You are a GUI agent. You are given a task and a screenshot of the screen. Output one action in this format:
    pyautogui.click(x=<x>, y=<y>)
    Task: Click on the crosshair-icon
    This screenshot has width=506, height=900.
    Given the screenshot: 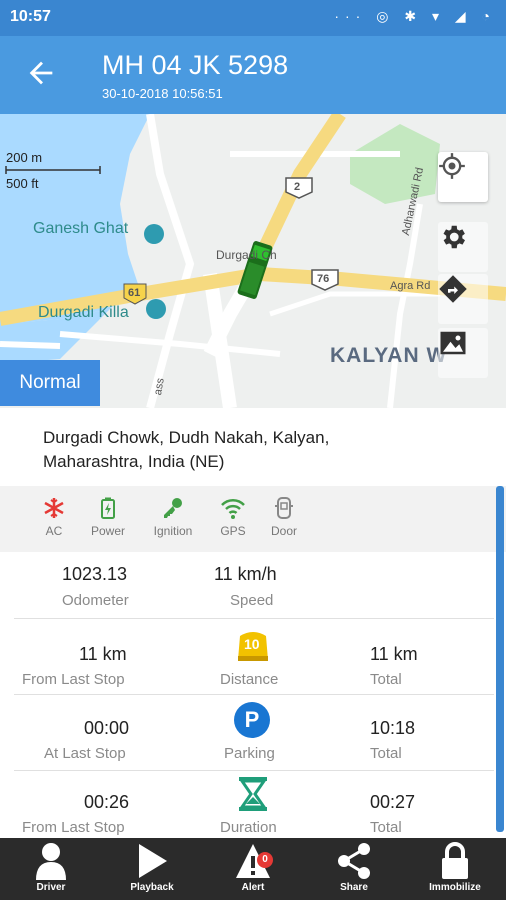 What is the action you would take?
    pyautogui.click(x=452, y=166)
    